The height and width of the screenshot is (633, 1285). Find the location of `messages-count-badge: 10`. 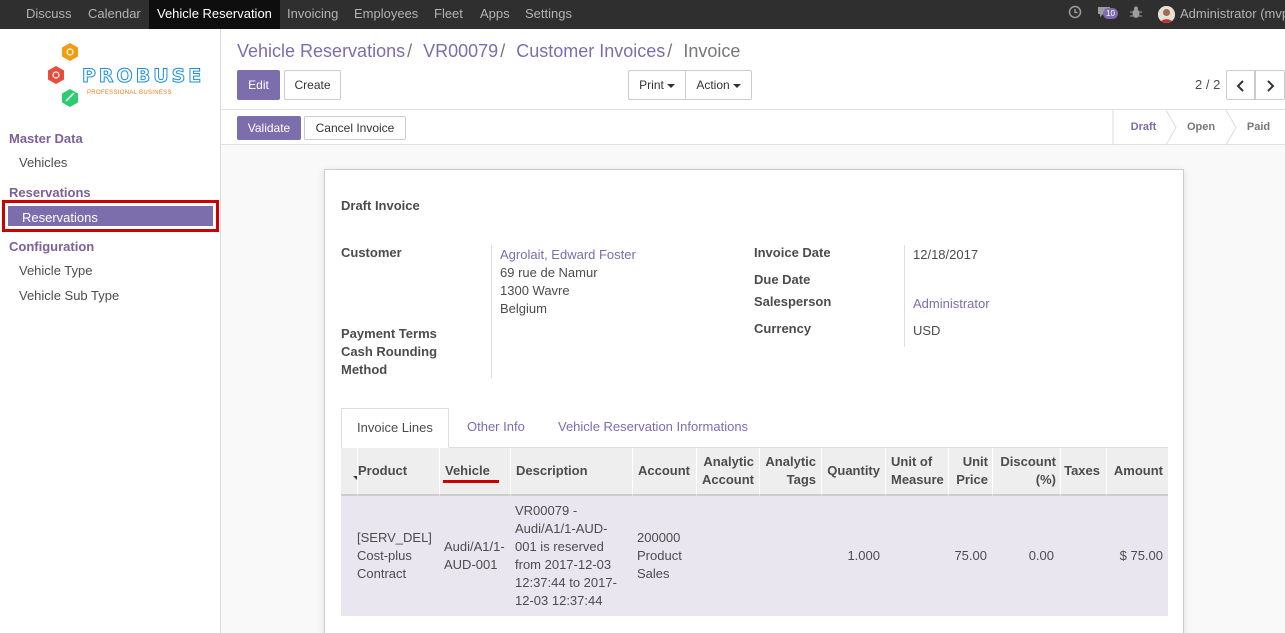

messages-count-badge: 10 is located at coordinates (1110, 13).